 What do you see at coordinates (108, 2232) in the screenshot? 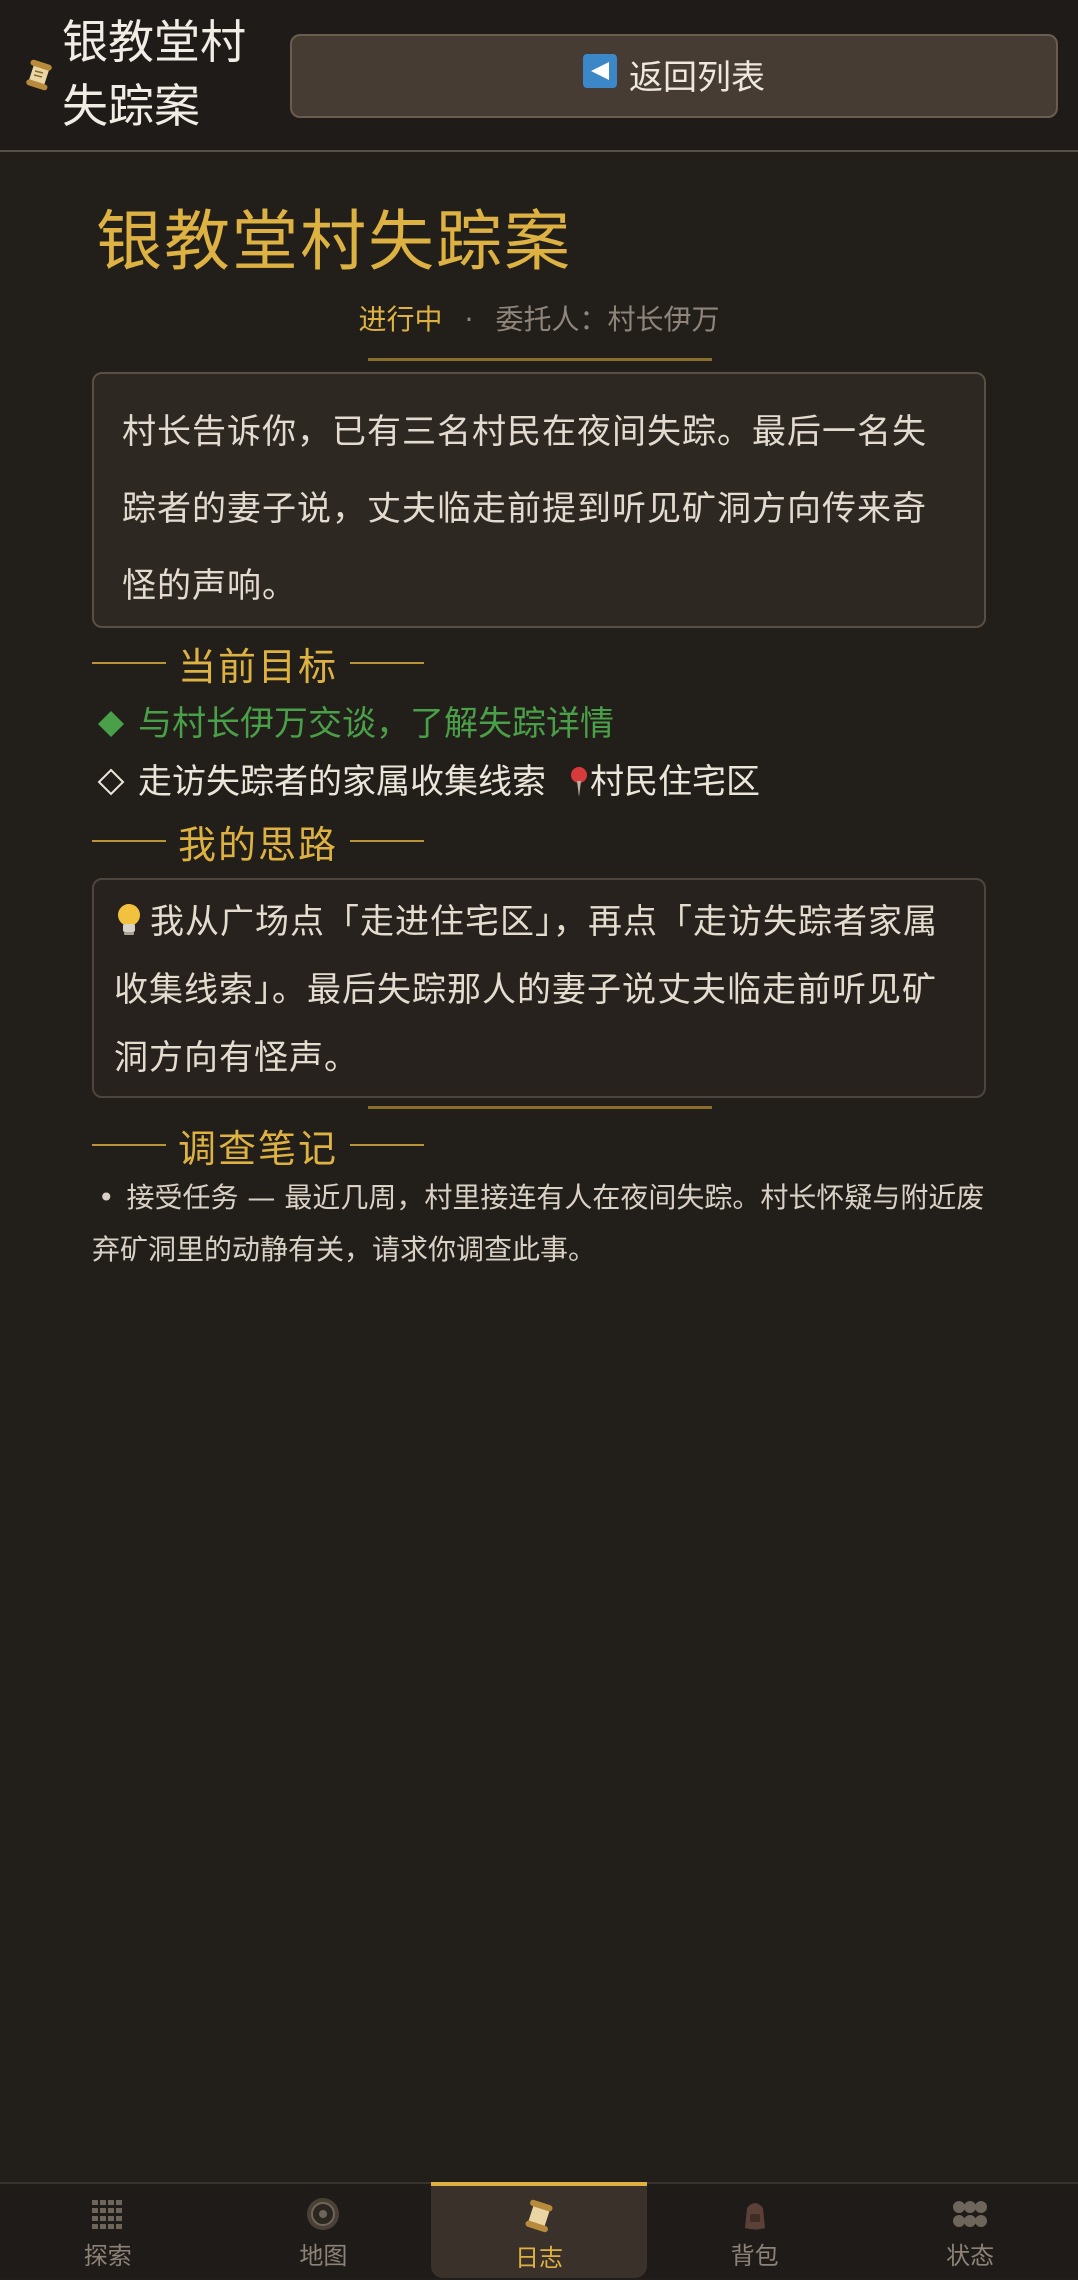
I see `nav-item-explore: 探索` at bounding box center [108, 2232].